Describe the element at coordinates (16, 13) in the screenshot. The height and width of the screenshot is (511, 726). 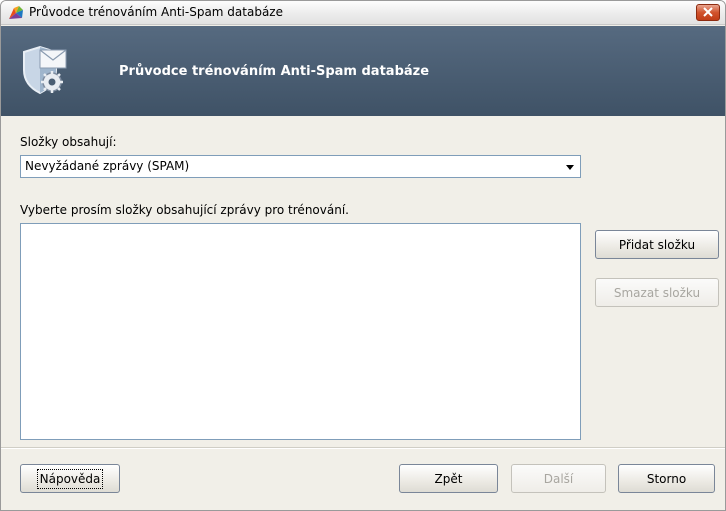
I see `avg-logo-icon` at that location.